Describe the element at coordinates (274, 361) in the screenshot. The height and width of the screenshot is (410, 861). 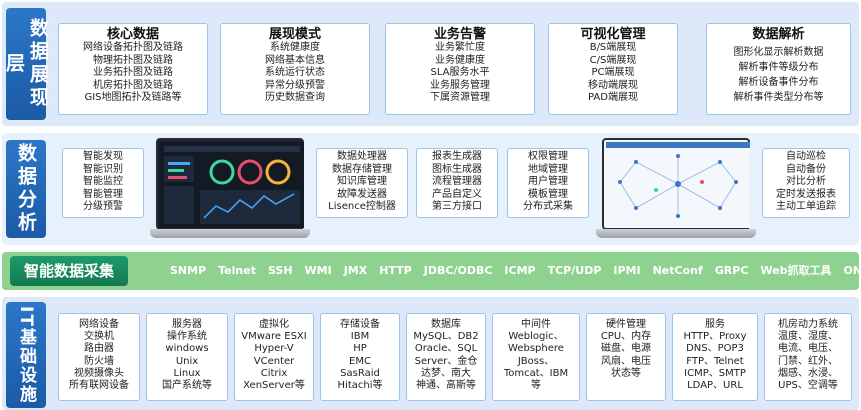
I see `box-line: VCenter` at that location.